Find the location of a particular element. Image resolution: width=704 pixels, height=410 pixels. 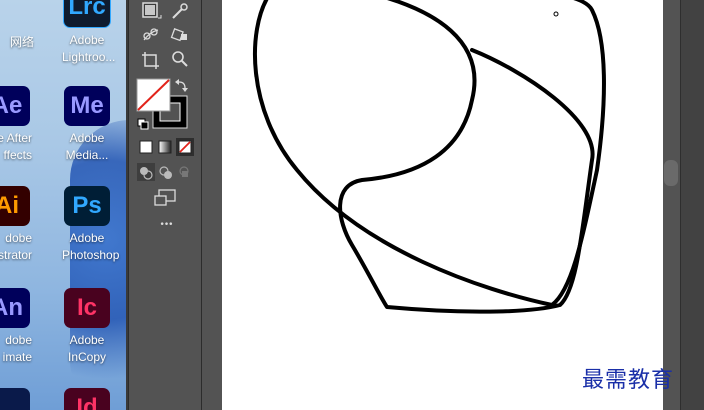

fill-swatch is located at coordinates (153, 95).